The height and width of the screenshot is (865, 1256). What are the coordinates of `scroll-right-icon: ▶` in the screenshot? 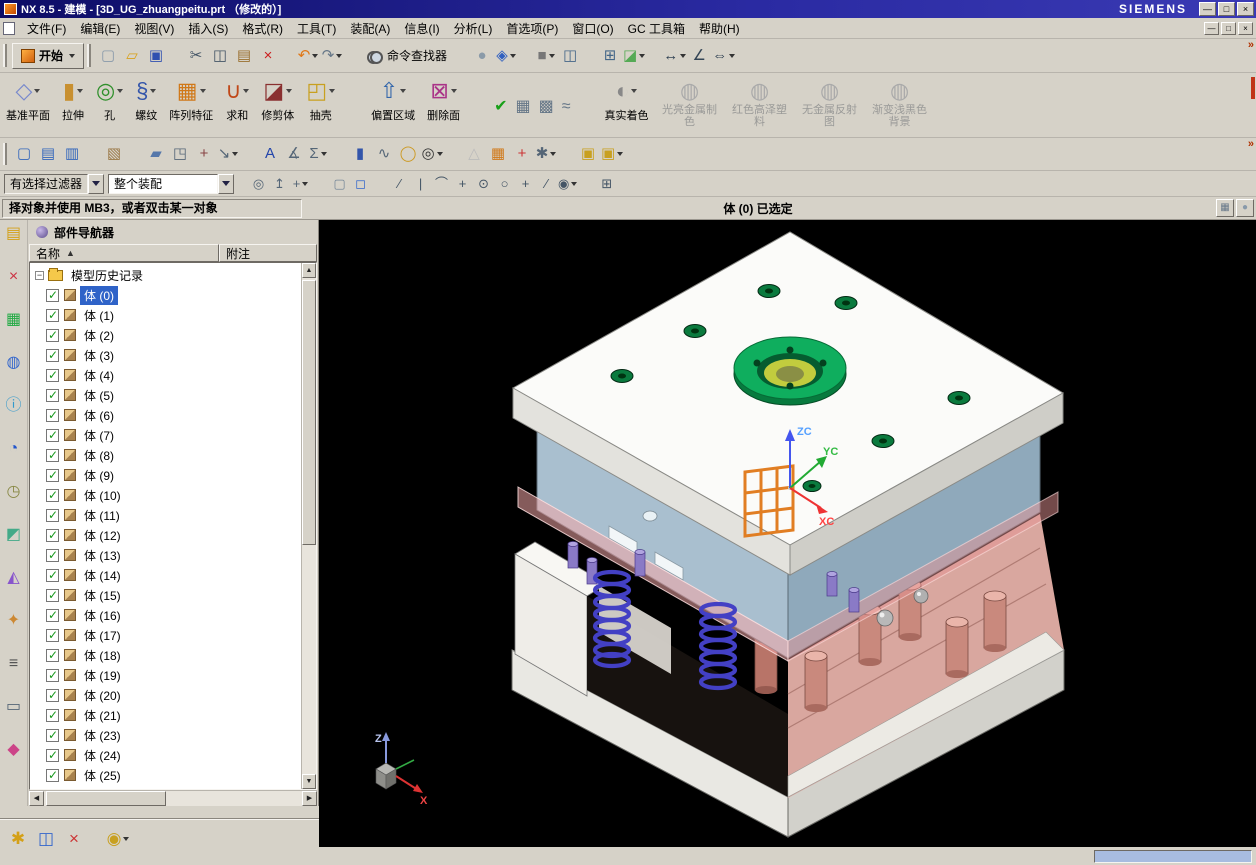 It's located at (309, 798).